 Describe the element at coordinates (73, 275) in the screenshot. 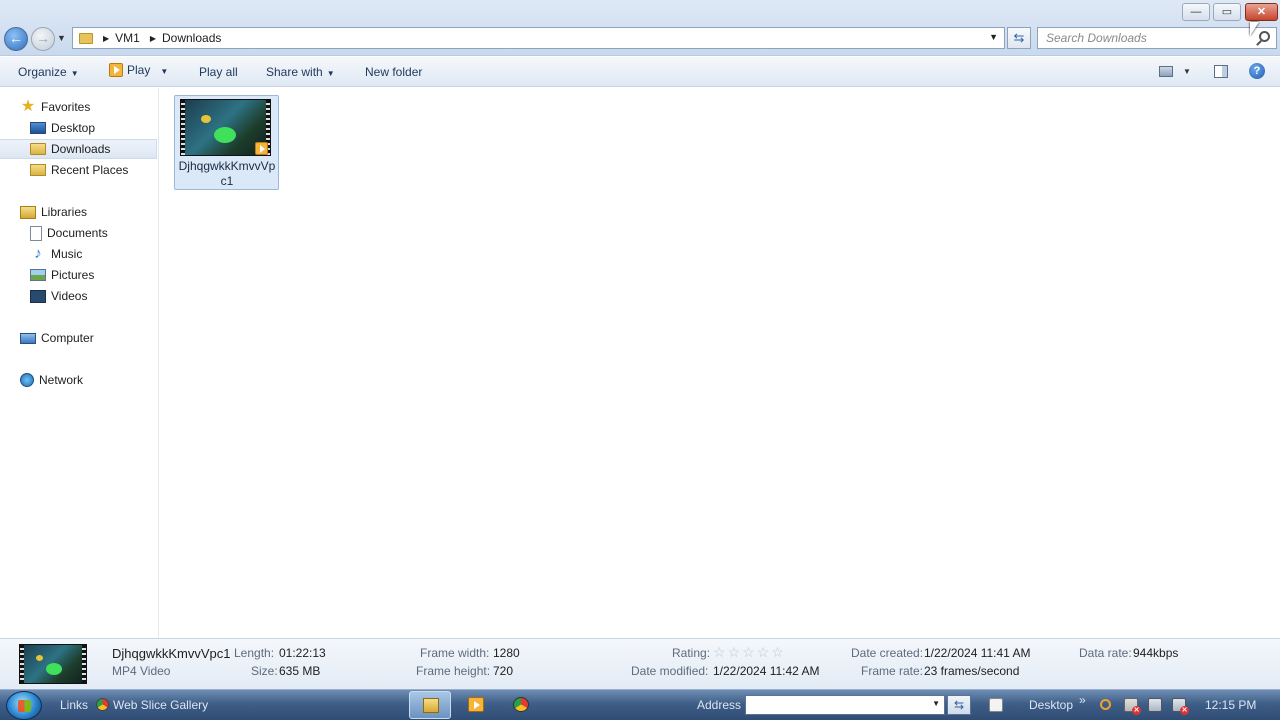

I see `nav-label: Pictures` at that location.